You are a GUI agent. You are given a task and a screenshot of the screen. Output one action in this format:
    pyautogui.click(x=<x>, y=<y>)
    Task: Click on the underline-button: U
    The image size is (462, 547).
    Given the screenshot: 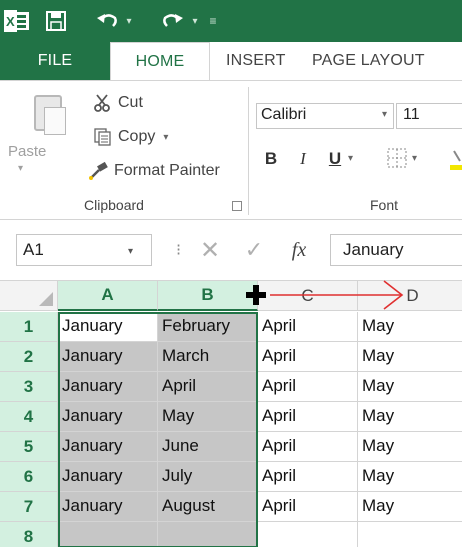 What is the action you would take?
    pyautogui.click(x=335, y=159)
    